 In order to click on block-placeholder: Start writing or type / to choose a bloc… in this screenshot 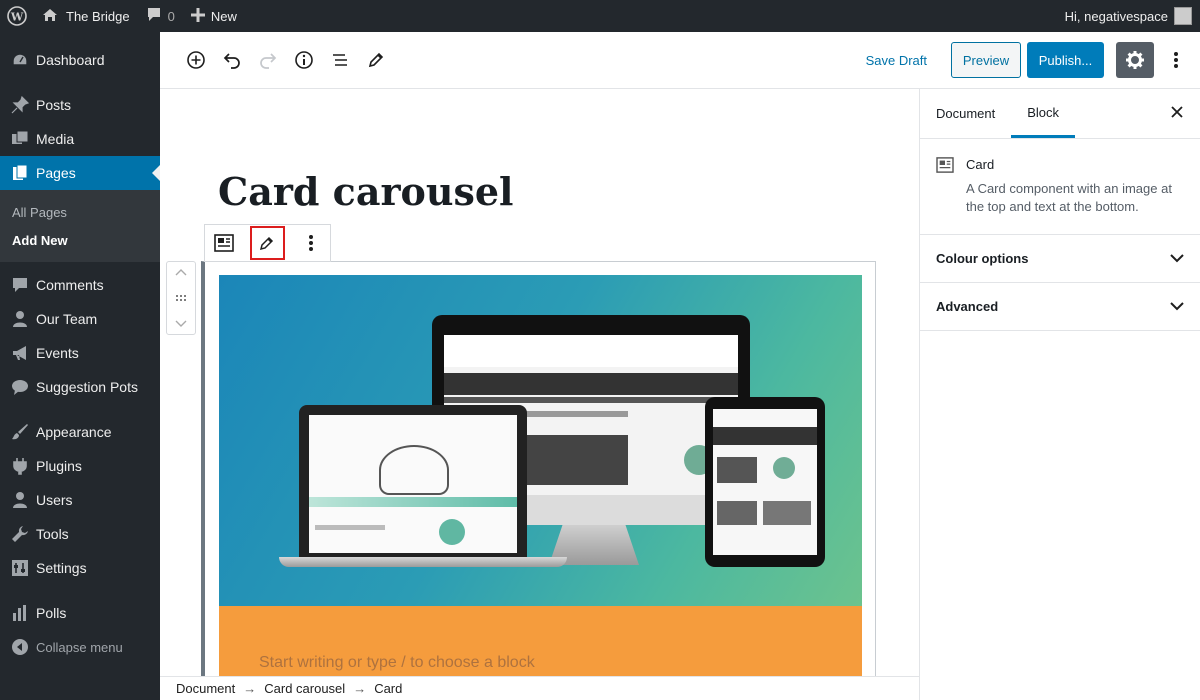, I will do `click(397, 663)`.